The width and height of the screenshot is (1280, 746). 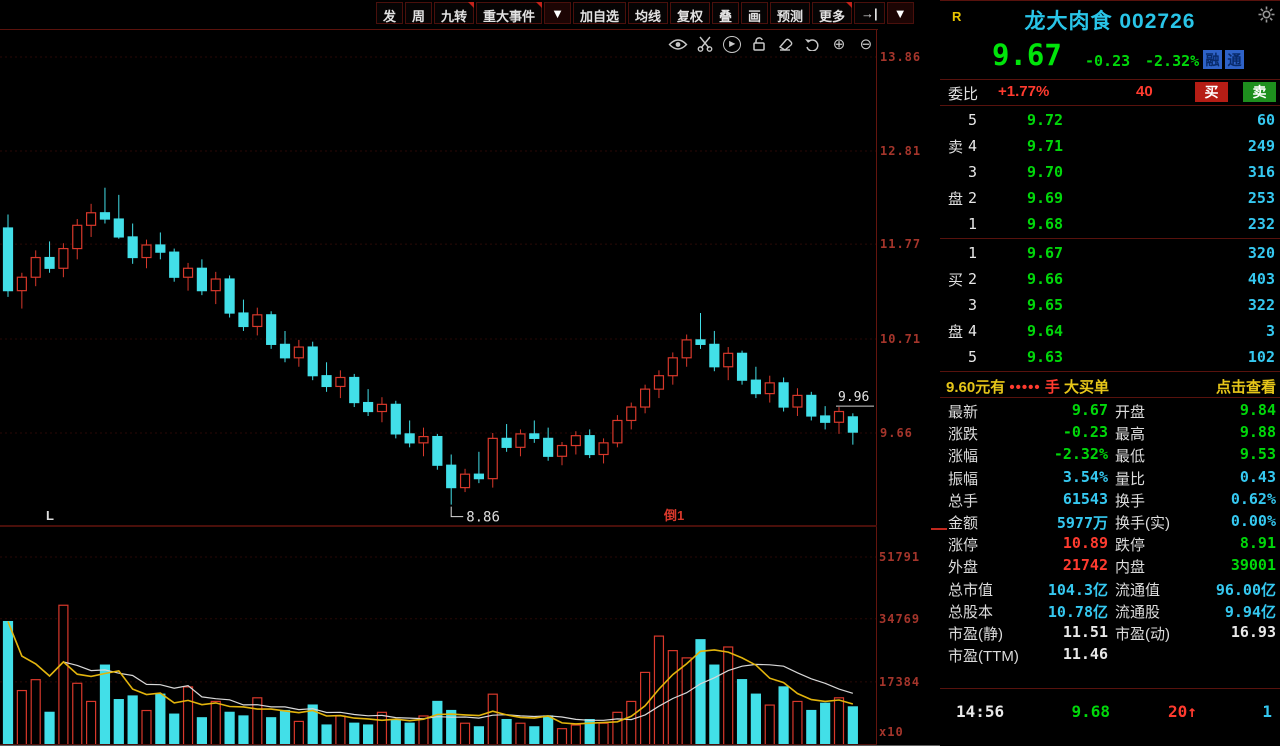 What do you see at coordinates (1110, 146) in the screenshot?
I see `sell-level-row: 卖 4 9.71 249` at bounding box center [1110, 146].